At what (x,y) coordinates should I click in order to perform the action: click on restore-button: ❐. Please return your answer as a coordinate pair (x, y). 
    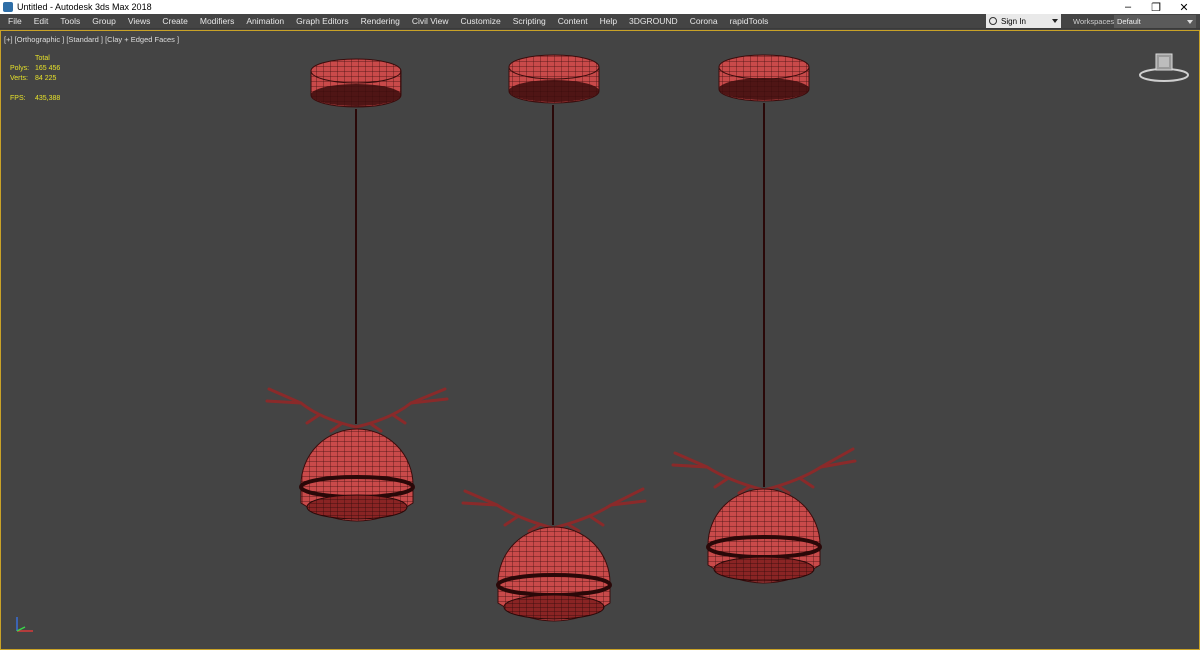
    Looking at the image, I should click on (1156, 7).